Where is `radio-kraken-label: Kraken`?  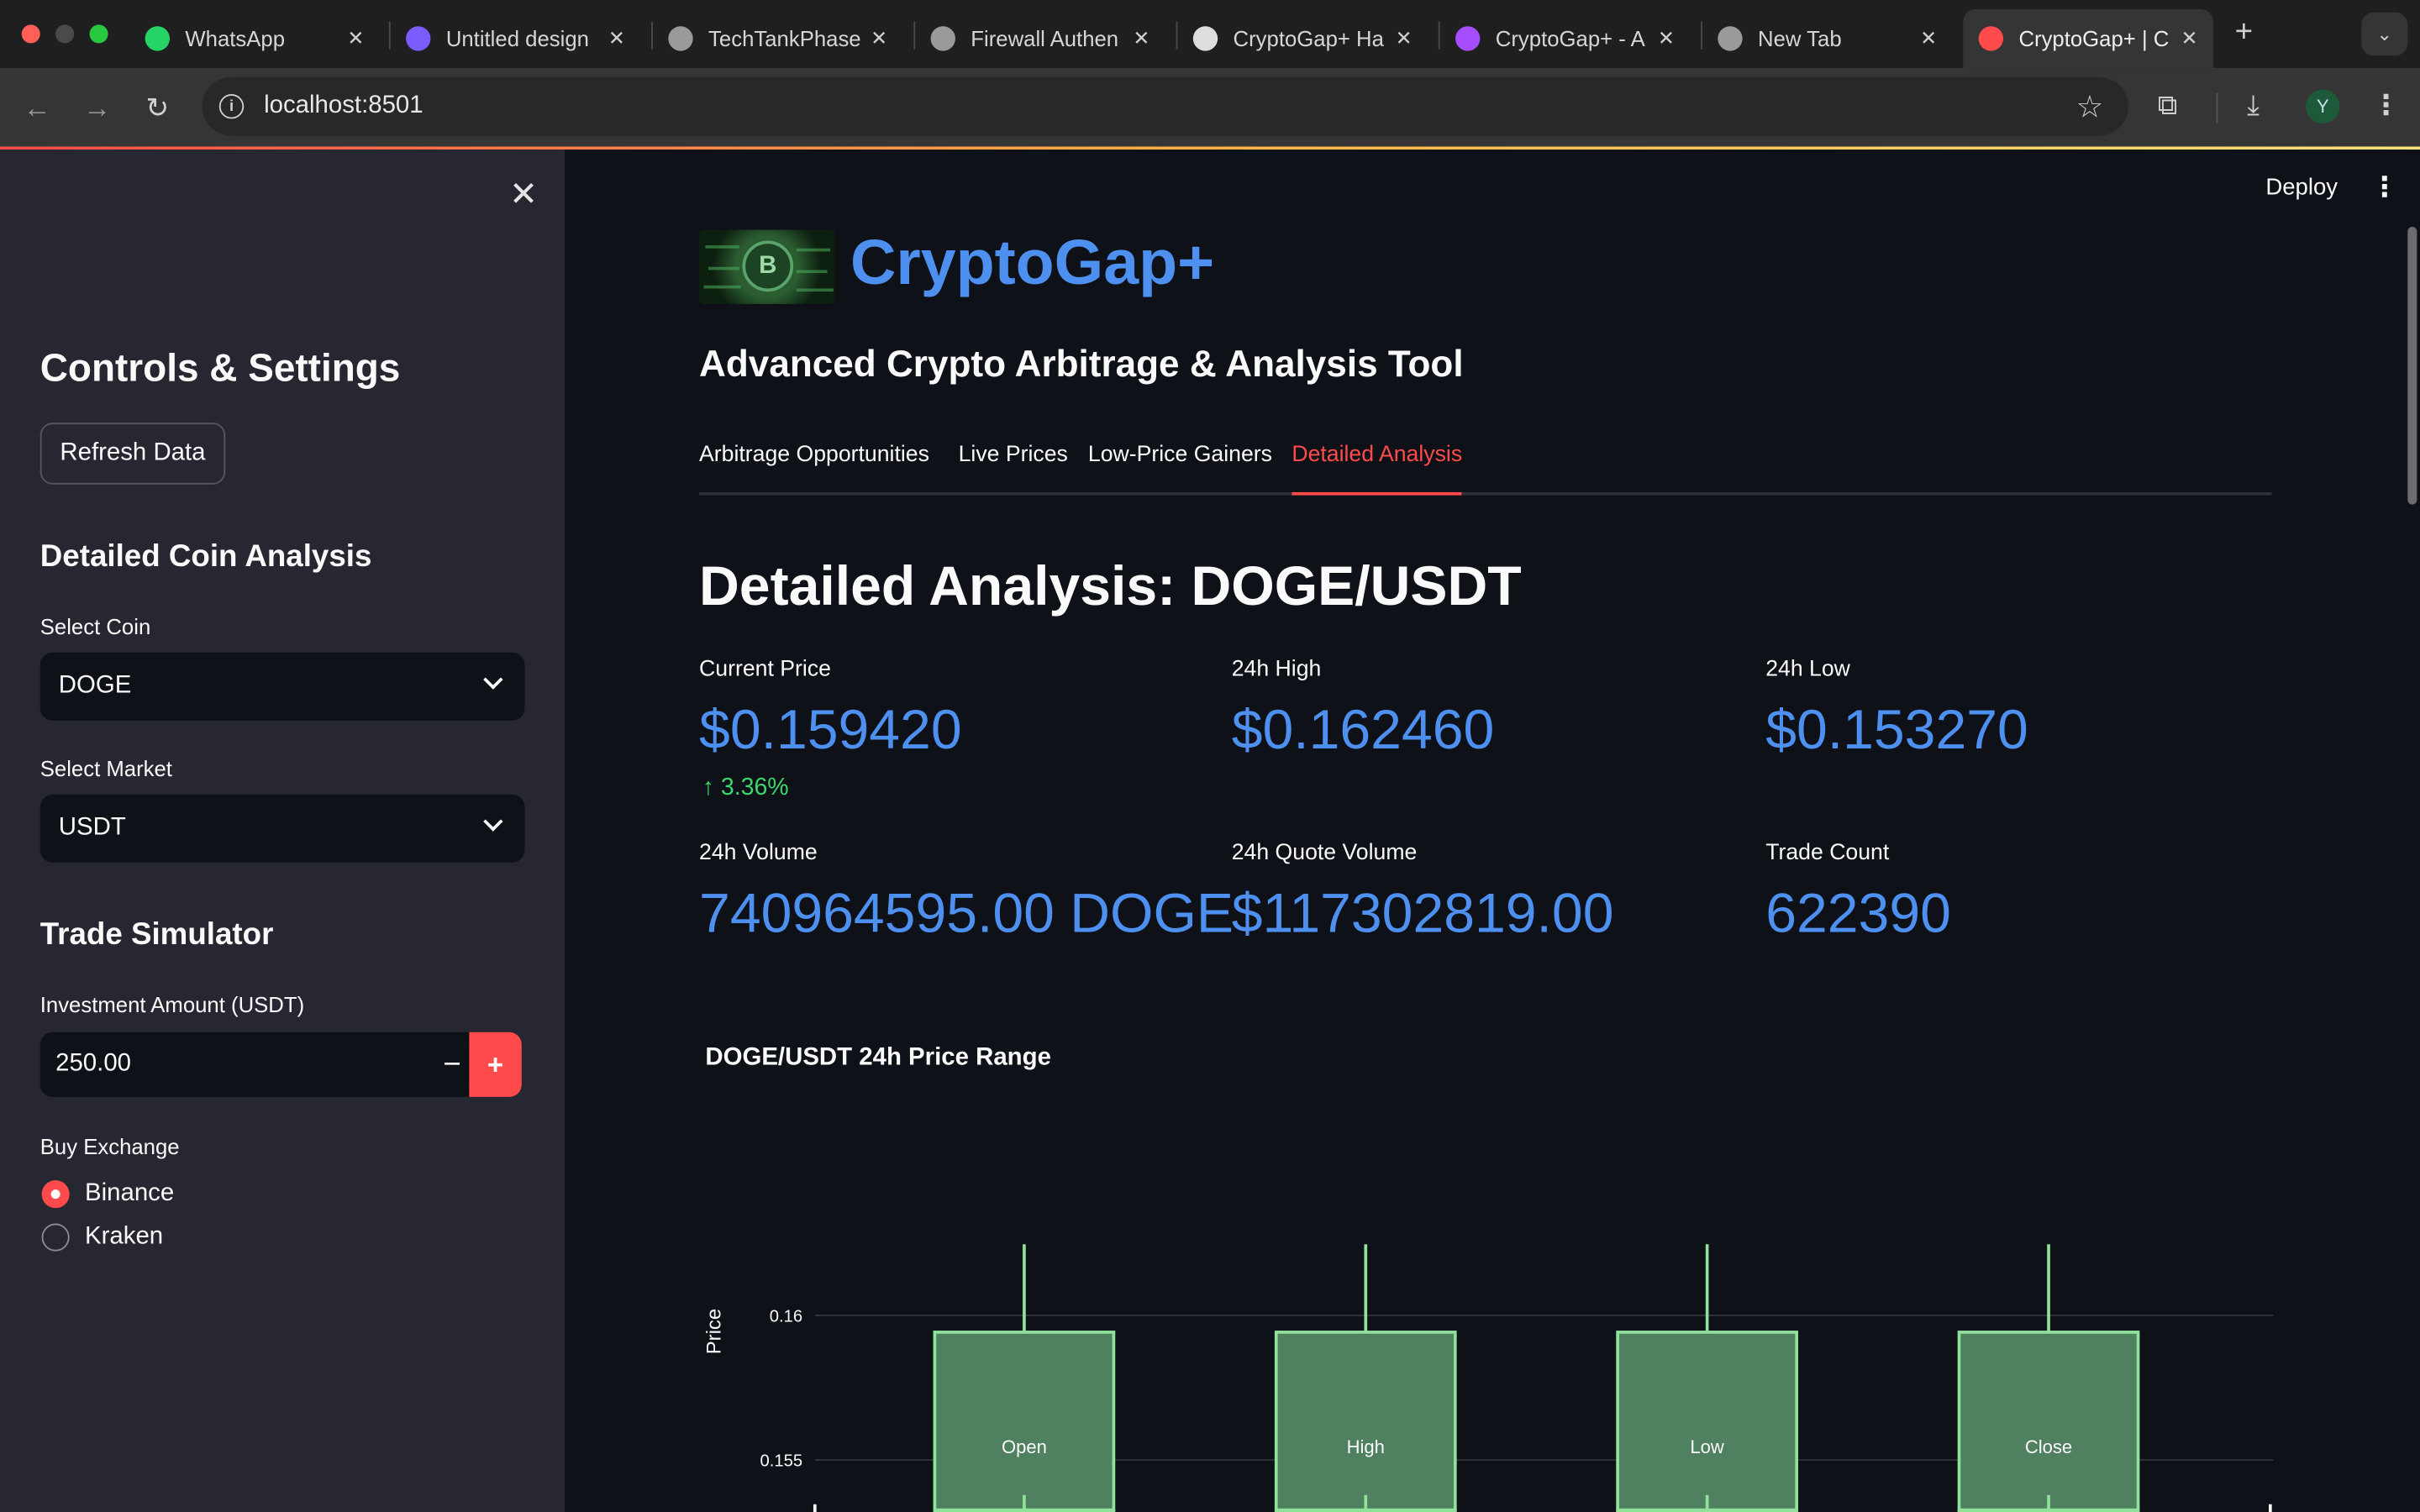 radio-kraken-label: Kraken is located at coordinates (124, 1238).